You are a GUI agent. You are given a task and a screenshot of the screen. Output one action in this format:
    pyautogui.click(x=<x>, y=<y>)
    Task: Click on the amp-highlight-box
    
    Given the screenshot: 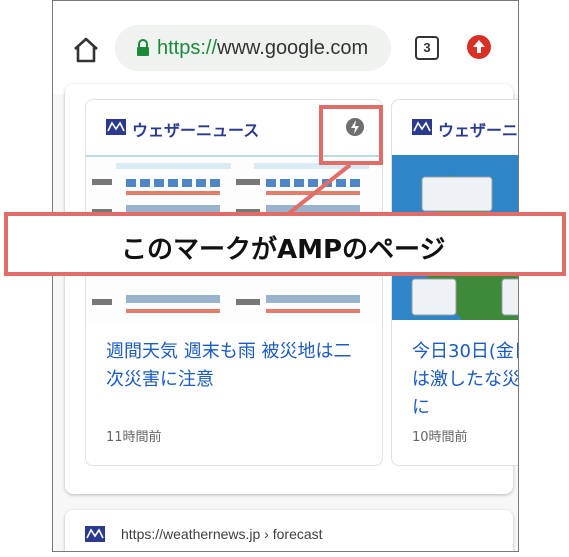 What is the action you would take?
    pyautogui.click(x=351, y=135)
    